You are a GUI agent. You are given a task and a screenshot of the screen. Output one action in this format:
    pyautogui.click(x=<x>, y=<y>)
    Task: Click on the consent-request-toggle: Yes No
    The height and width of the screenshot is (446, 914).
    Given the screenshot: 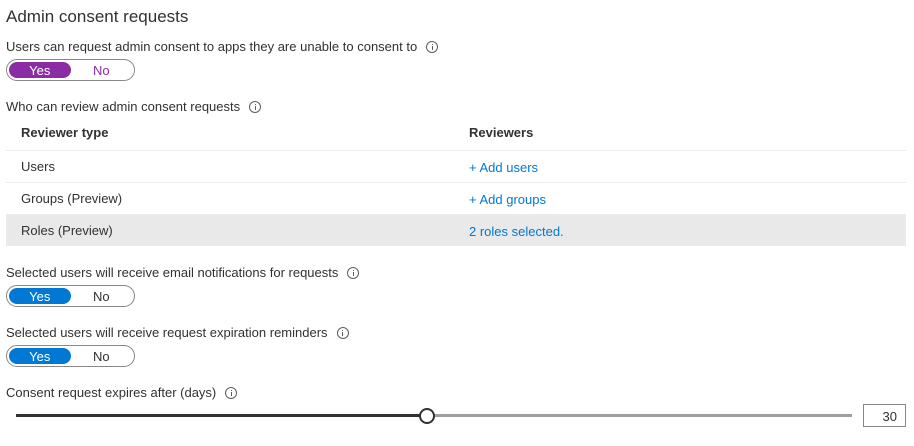 What is the action you would take?
    pyautogui.click(x=70, y=70)
    